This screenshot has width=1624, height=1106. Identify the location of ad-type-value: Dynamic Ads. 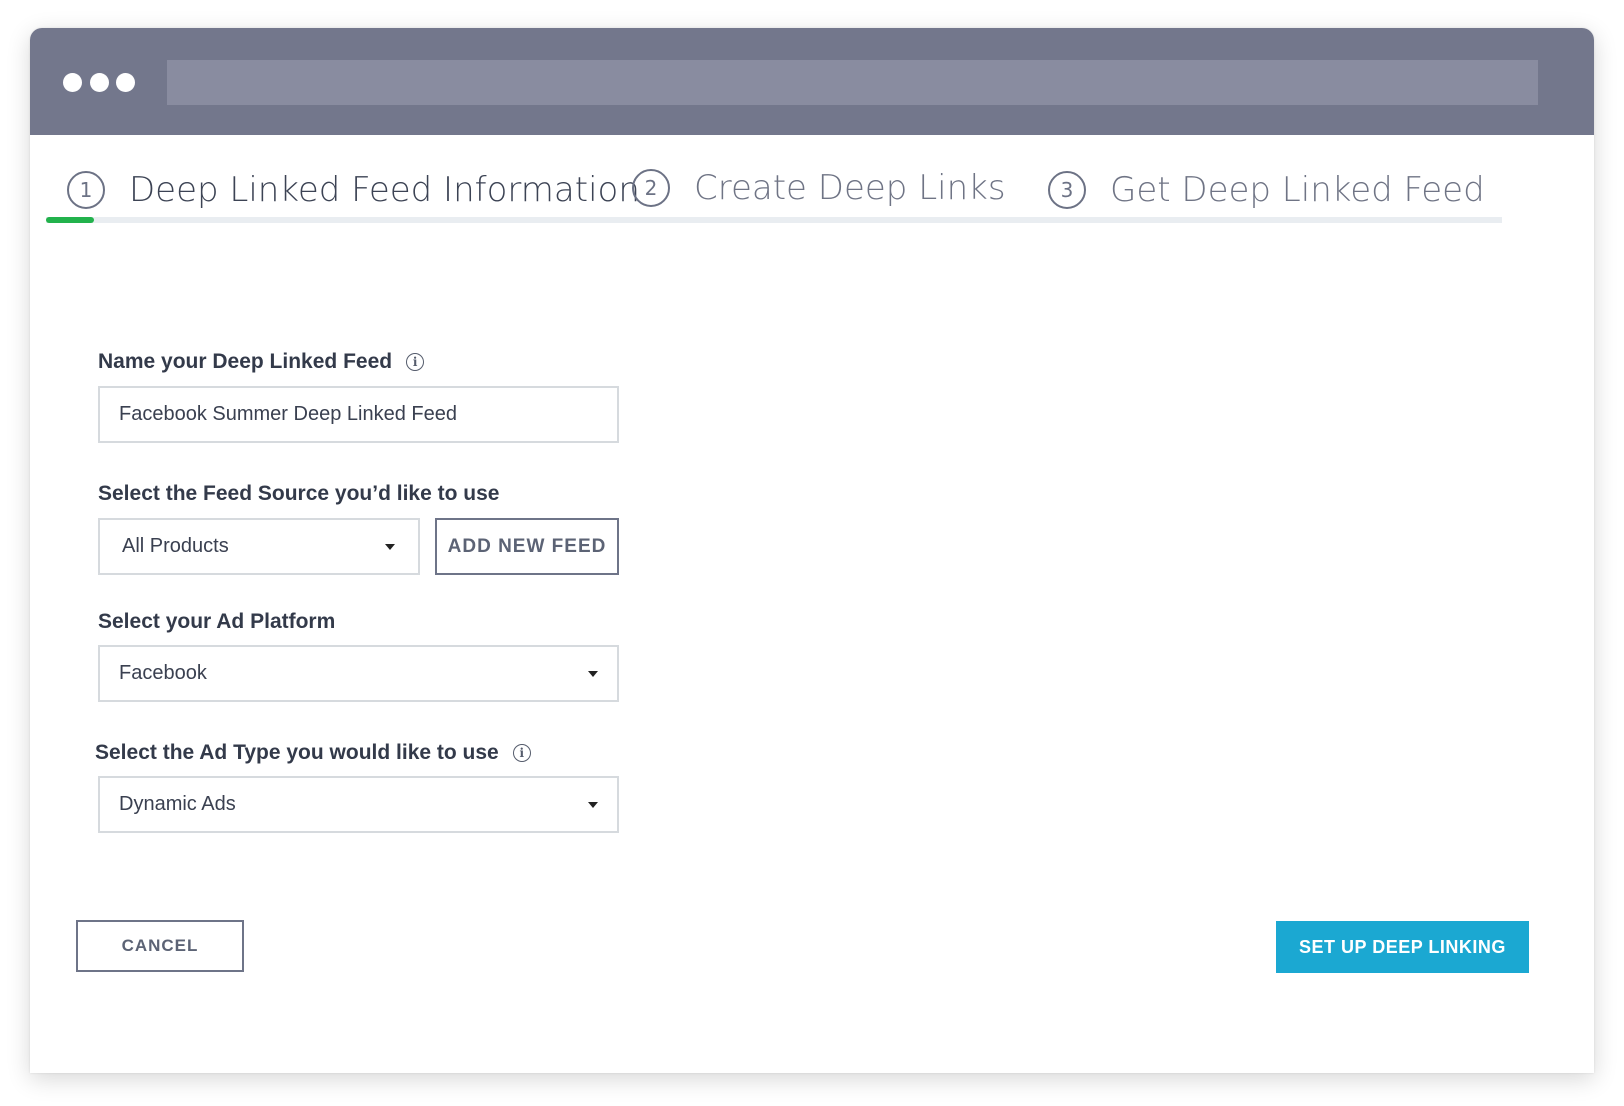
(177, 804).